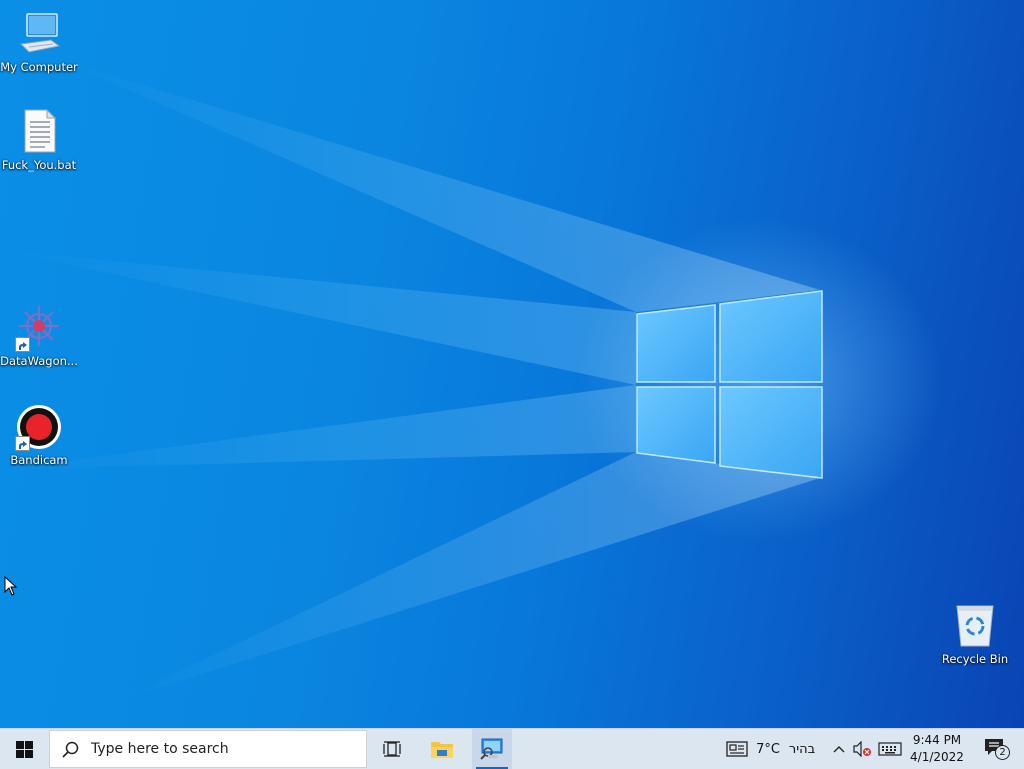 The width and height of the screenshot is (1024, 769). I want to click on news-weather-button, so click(737, 749).